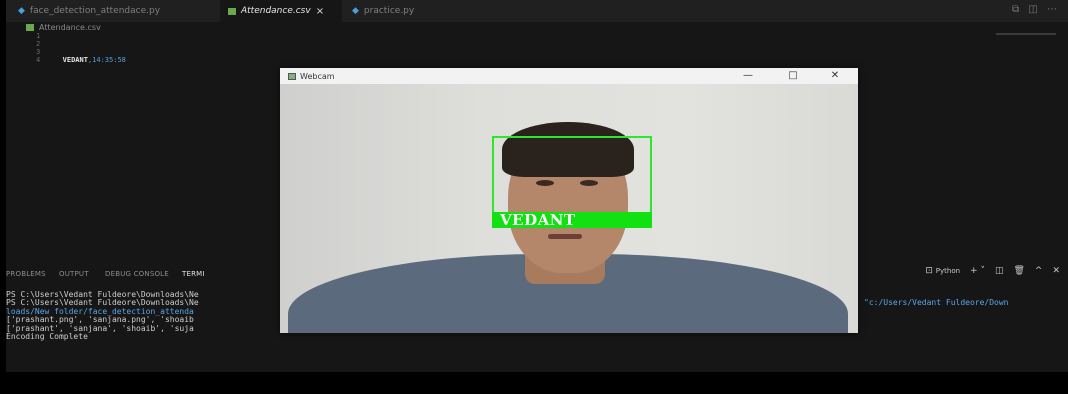 Image resolution: width=1068 pixels, height=394 pixels. What do you see at coordinates (70, 27) in the screenshot?
I see `breadcrumb-file: Attendance.csv` at bounding box center [70, 27].